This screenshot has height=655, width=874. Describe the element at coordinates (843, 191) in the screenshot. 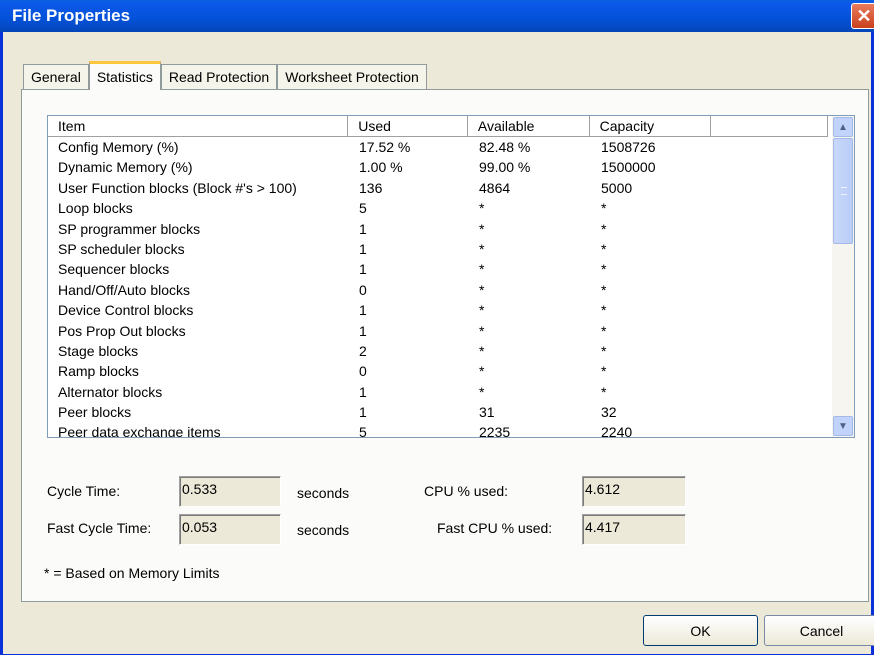

I see `scrollbar-thumb` at that location.